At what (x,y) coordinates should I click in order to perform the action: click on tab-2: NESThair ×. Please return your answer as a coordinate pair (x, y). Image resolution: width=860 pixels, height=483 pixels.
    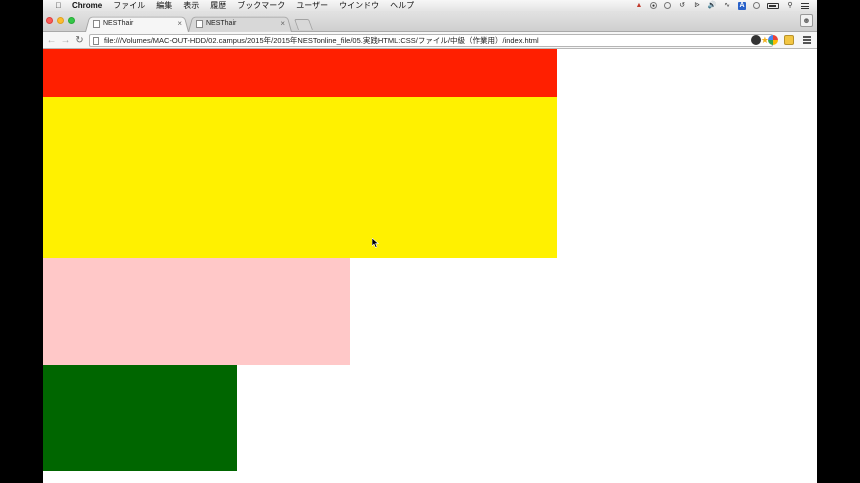
    Looking at the image, I should click on (240, 23).